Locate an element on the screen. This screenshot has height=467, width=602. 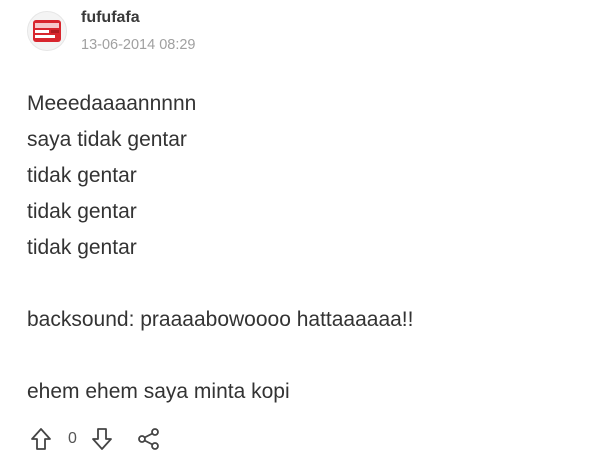
content-line: ehem ehem saya minta kopi is located at coordinates (158, 391).